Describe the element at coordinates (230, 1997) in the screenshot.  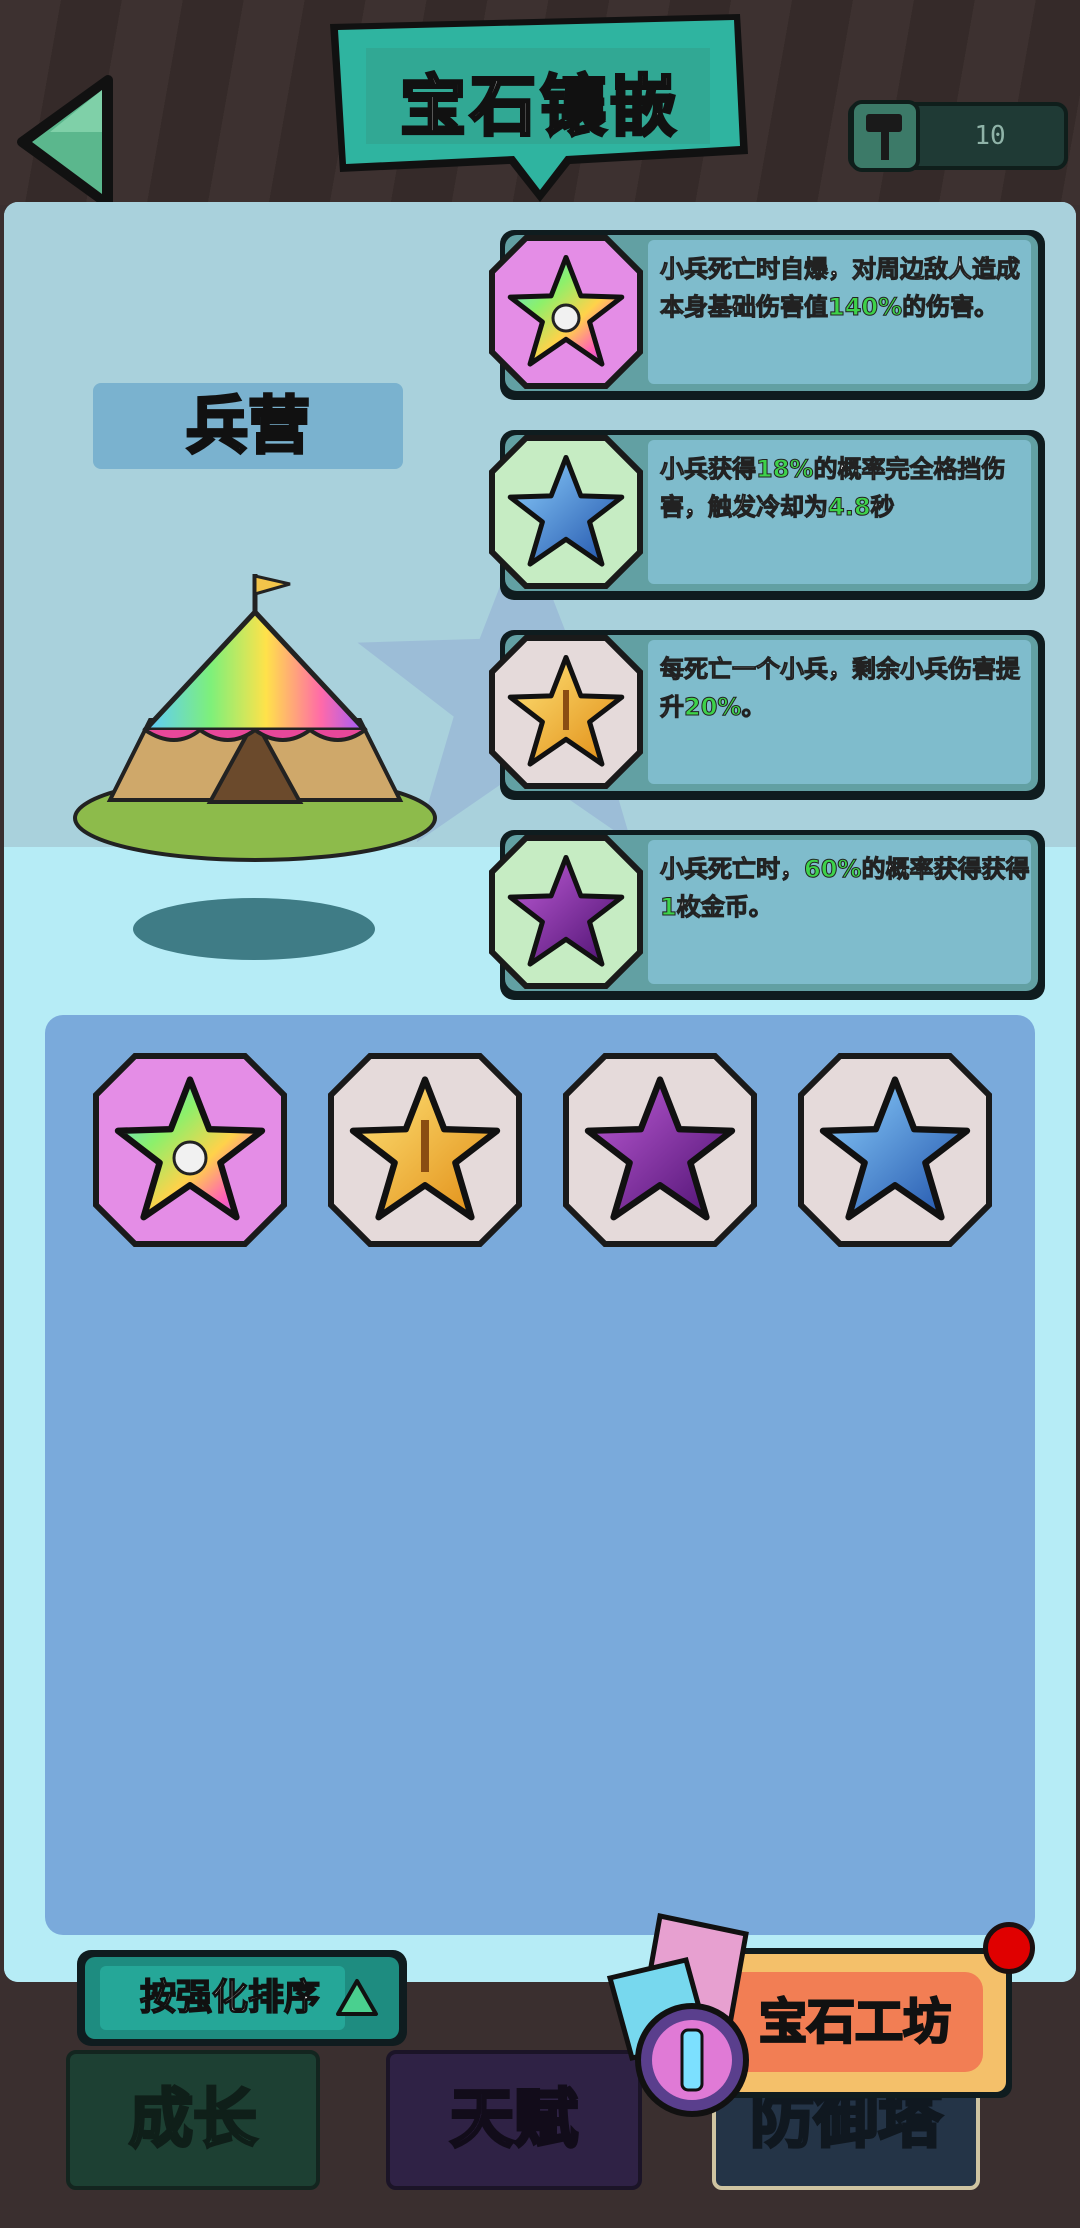
I see `sort-button-label: 按强化排序` at that location.